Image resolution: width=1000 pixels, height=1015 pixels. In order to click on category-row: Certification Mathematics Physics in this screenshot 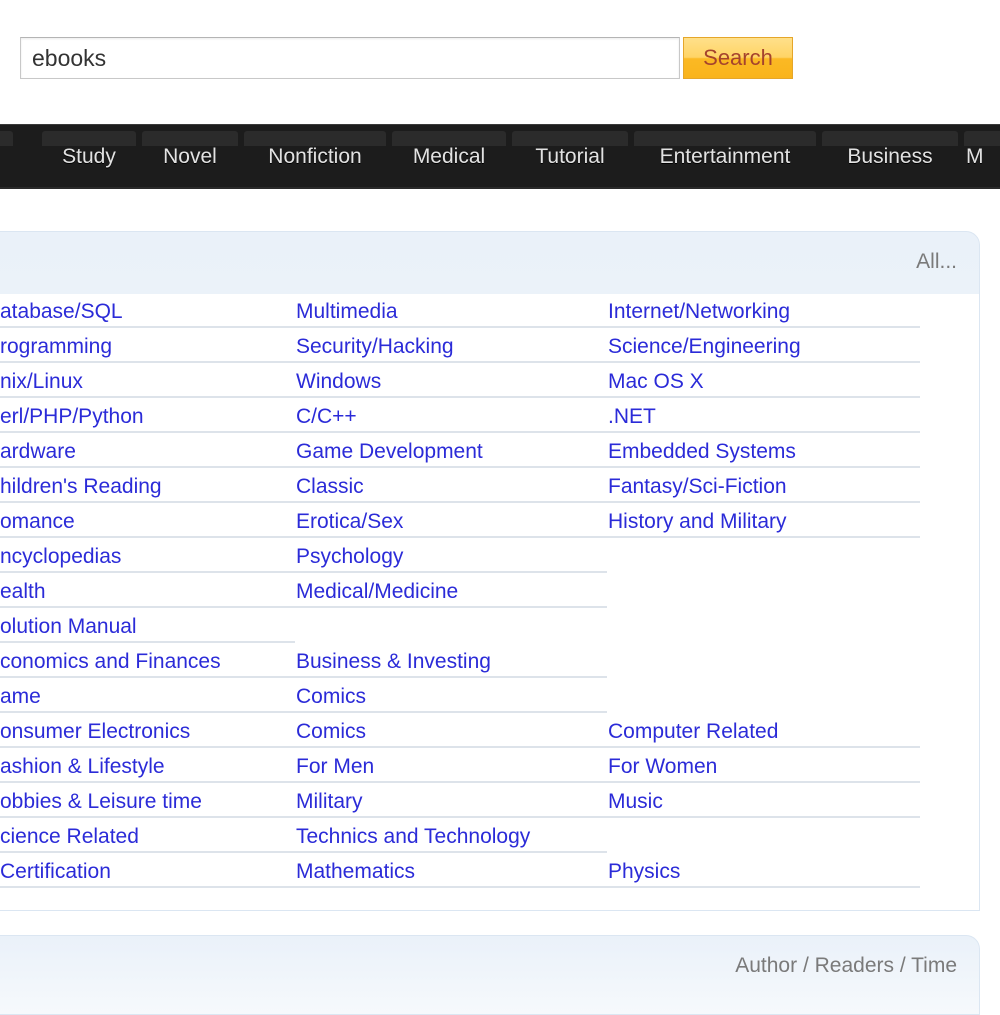, I will do `click(500, 872)`.